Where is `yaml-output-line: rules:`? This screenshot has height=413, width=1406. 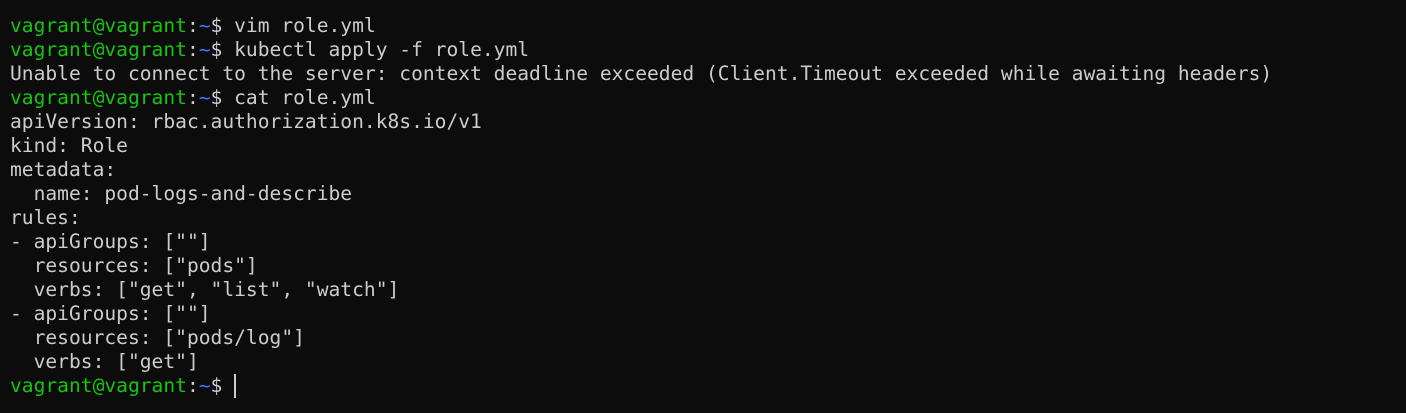
yaml-output-line: rules: is located at coordinates (45, 217).